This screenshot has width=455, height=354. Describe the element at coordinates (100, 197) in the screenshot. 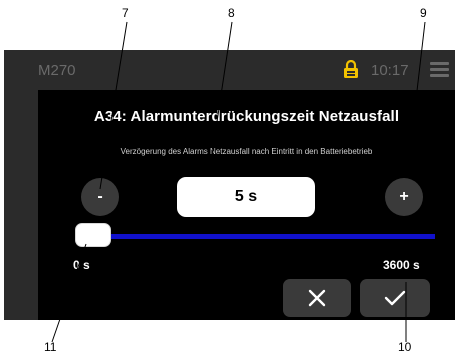

I see `decrement-button: -` at that location.